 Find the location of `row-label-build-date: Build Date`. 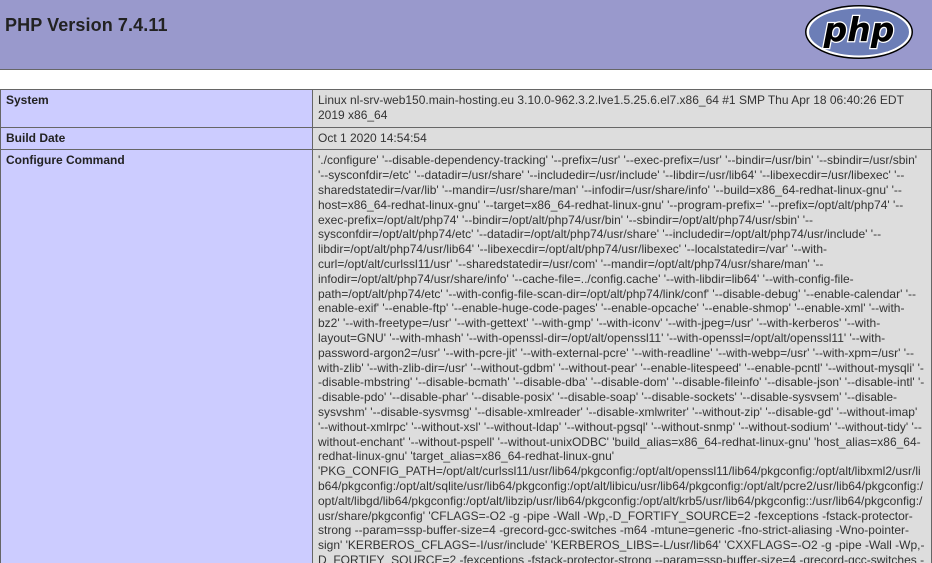

row-label-build-date: Build Date is located at coordinates (156, 138).